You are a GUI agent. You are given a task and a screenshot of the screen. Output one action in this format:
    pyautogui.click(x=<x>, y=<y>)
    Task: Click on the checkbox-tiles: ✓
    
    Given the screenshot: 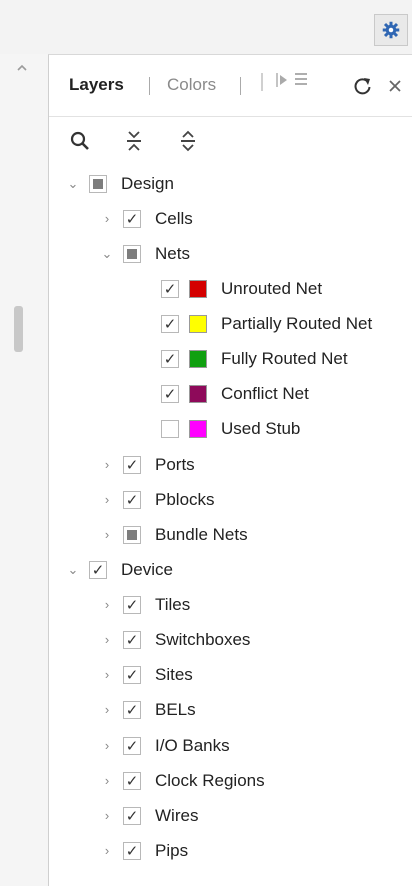 What is the action you would take?
    pyautogui.click(x=132, y=604)
    